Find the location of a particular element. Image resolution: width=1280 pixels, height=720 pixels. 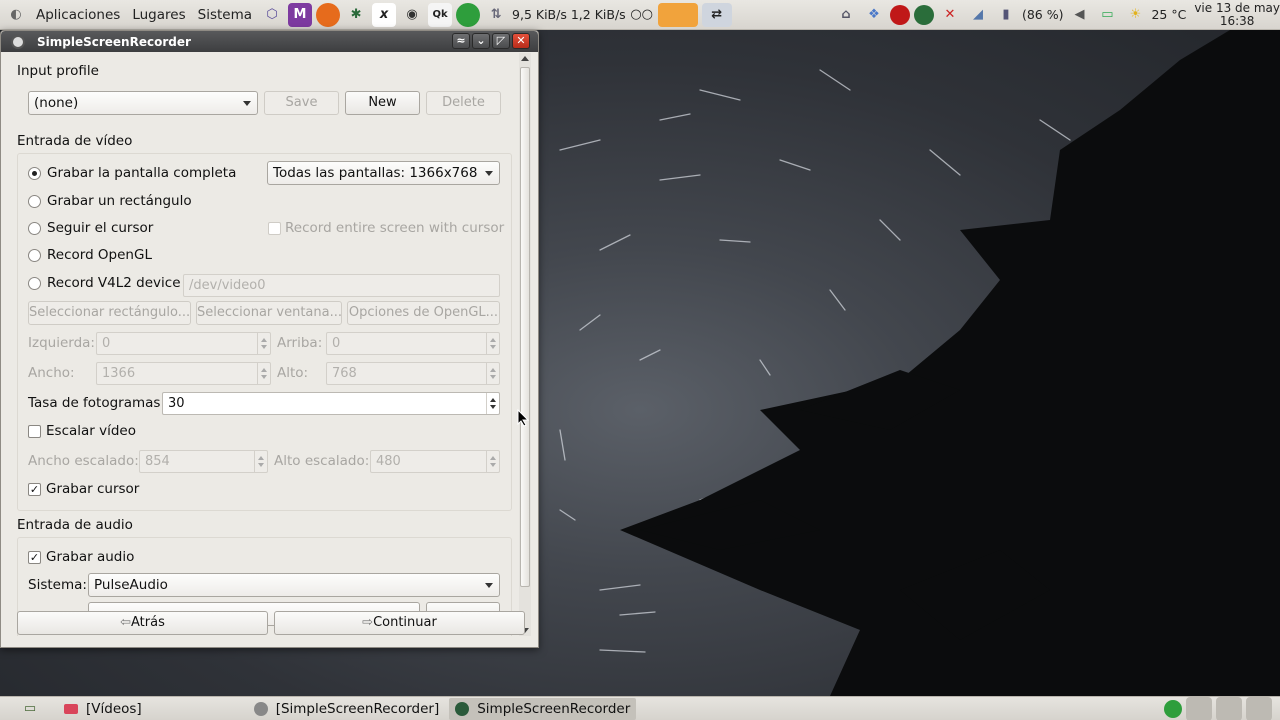

binoculars-icon: ○○ is located at coordinates (642, 15).